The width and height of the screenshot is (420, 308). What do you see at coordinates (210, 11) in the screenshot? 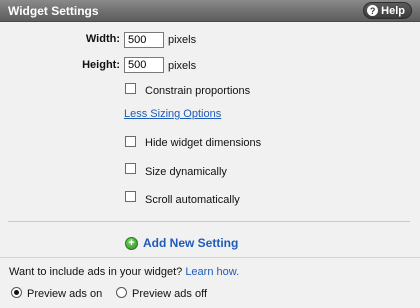
I see `widget-settings-header: Widget Settings ? Help` at bounding box center [210, 11].